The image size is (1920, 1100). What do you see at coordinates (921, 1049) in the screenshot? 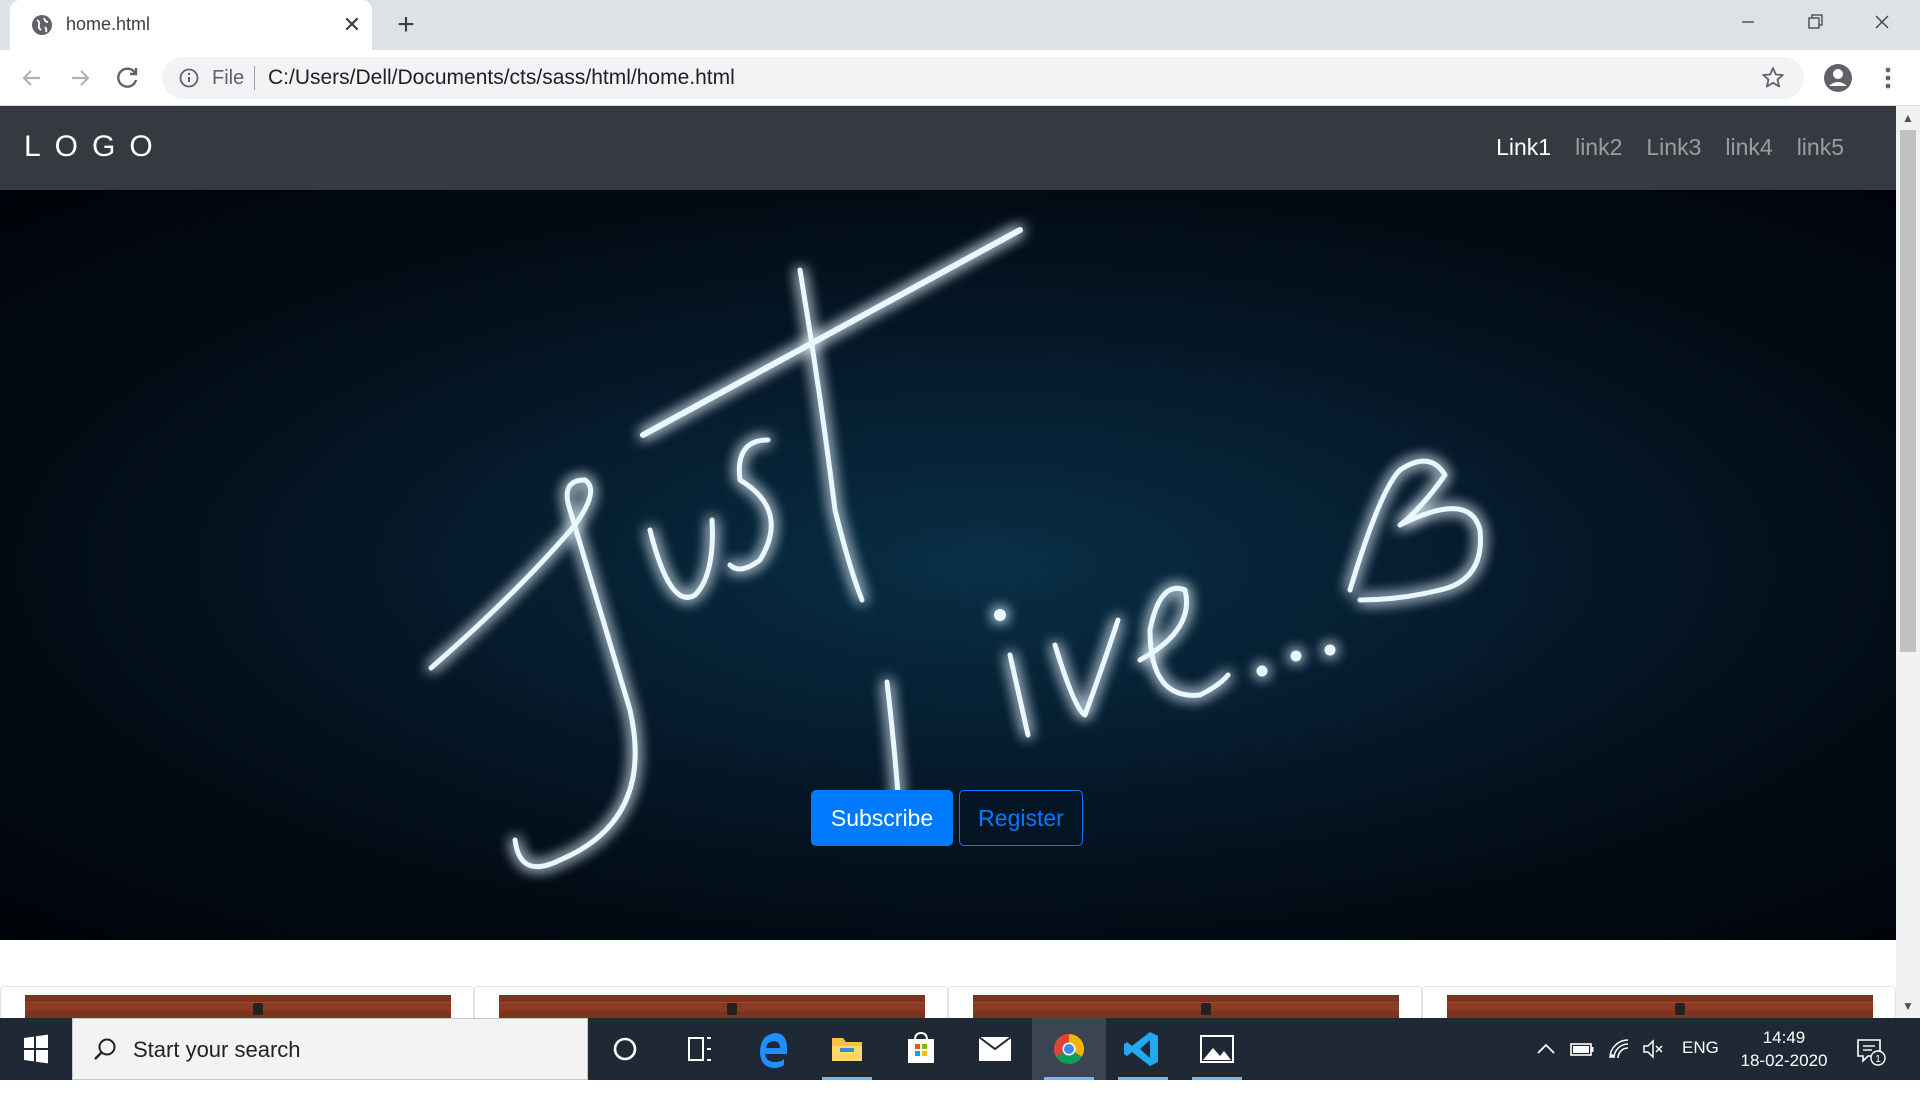
I see `microsoft-store-icon` at bounding box center [921, 1049].